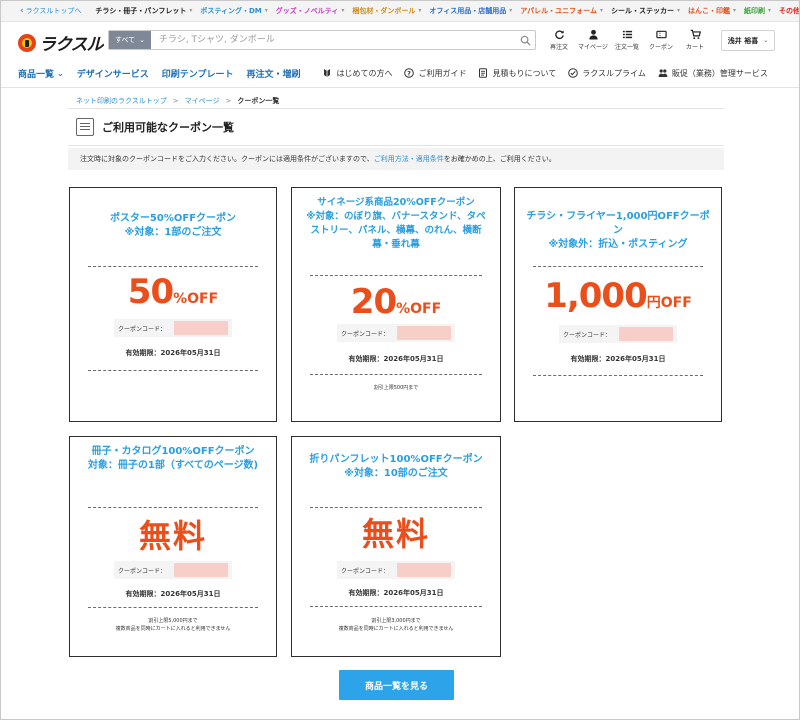  What do you see at coordinates (789, 11) in the screenshot?
I see `category-link: その他▾` at bounding box center [789, 11].